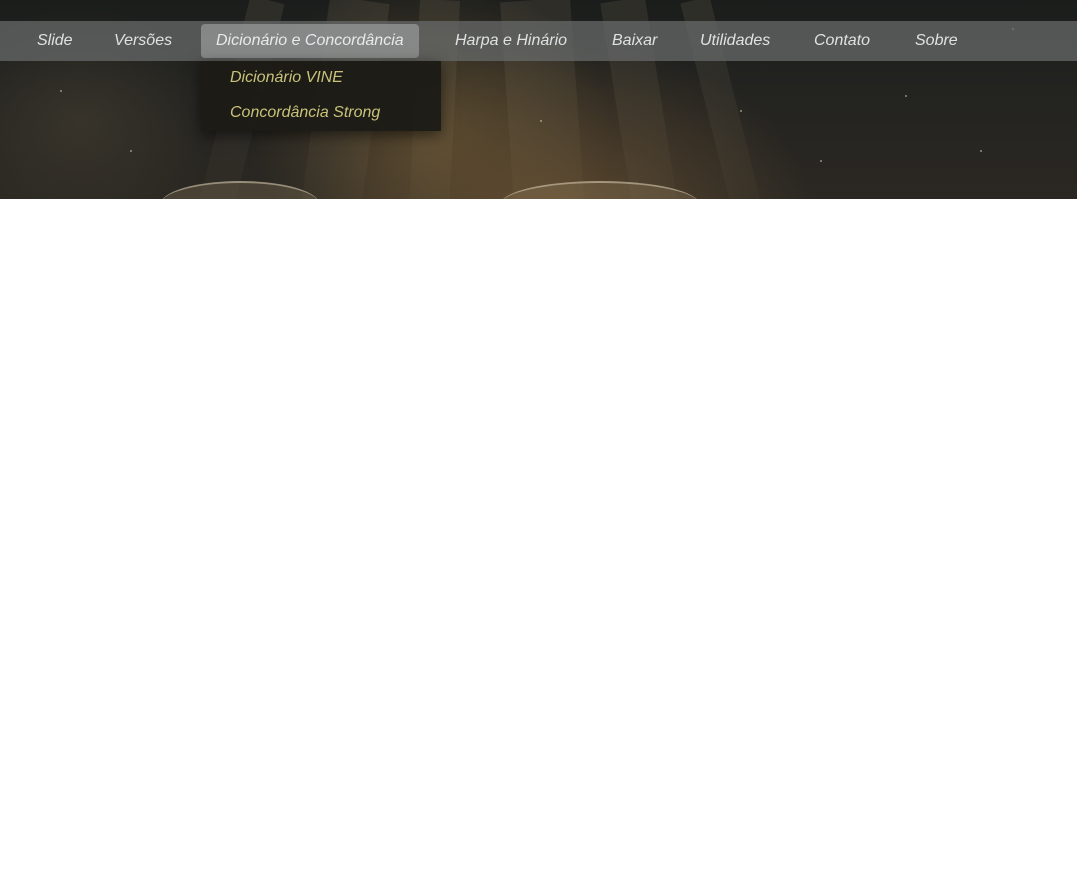  What do you see at coordinates (305, 113) in the screenshot?
I see `dropdown-item-concordancia-strong: Concordância Strong` at bounding box center [305, 113].